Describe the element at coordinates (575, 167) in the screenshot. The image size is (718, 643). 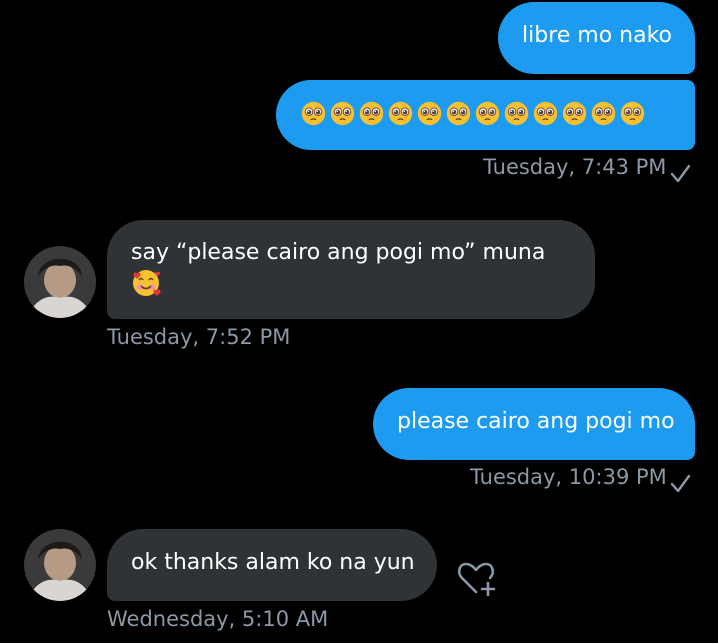
I see `message-timestamp: Tuesday, 7:43 PM` at that location.